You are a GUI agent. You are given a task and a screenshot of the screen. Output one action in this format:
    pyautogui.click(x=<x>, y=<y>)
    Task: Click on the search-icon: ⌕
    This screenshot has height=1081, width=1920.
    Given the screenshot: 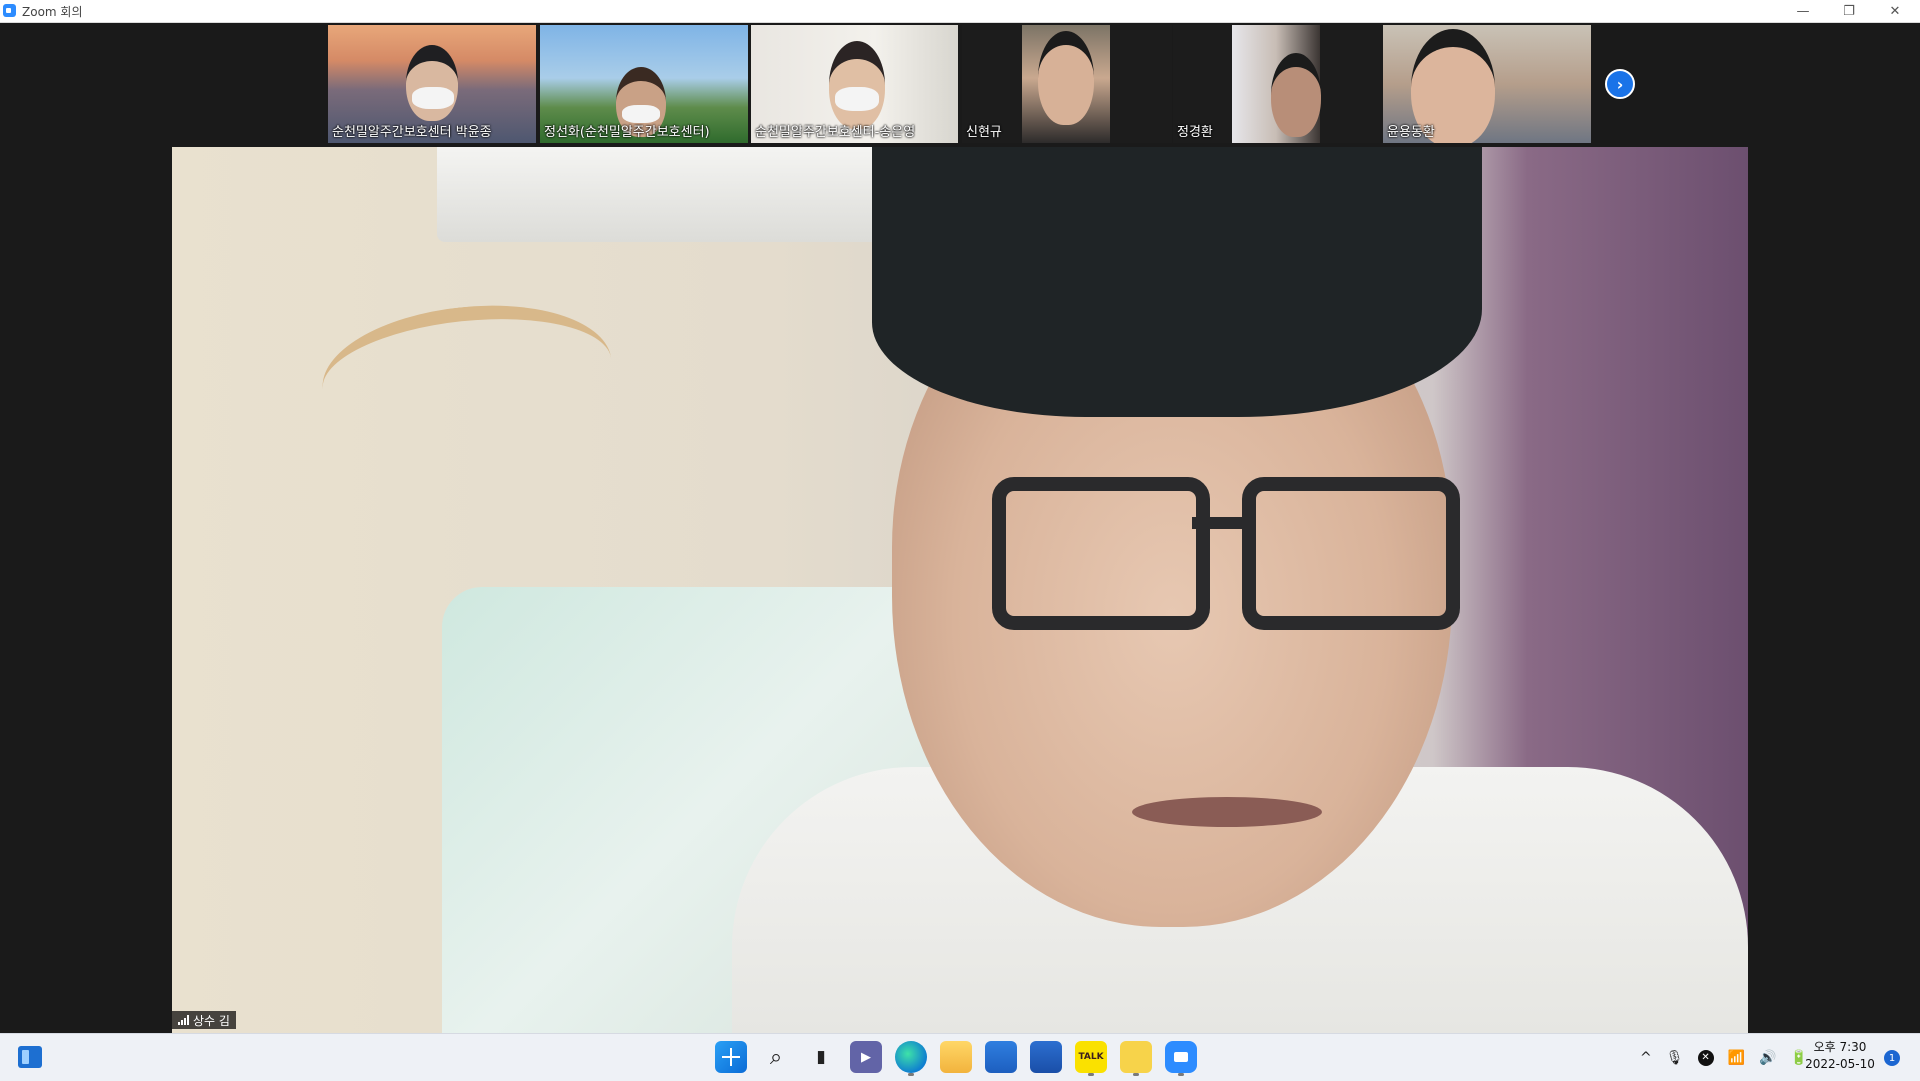 What is the action you would take?
    pyautogui.click(x=776, y=1057)
    